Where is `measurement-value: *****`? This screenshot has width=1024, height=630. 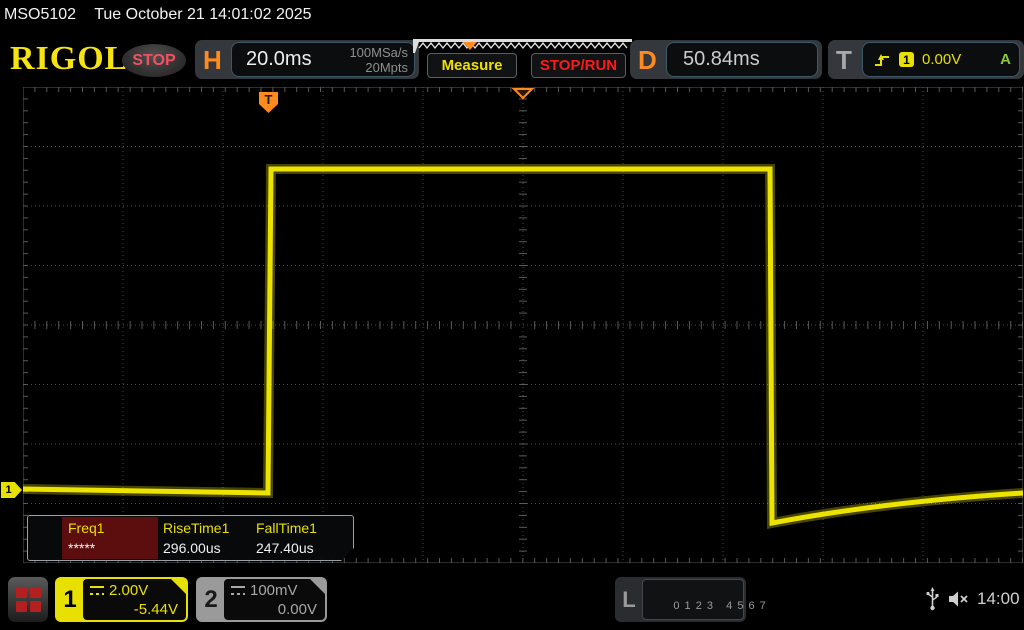
measurement-value: ***** is located at coordinates (82, 548).